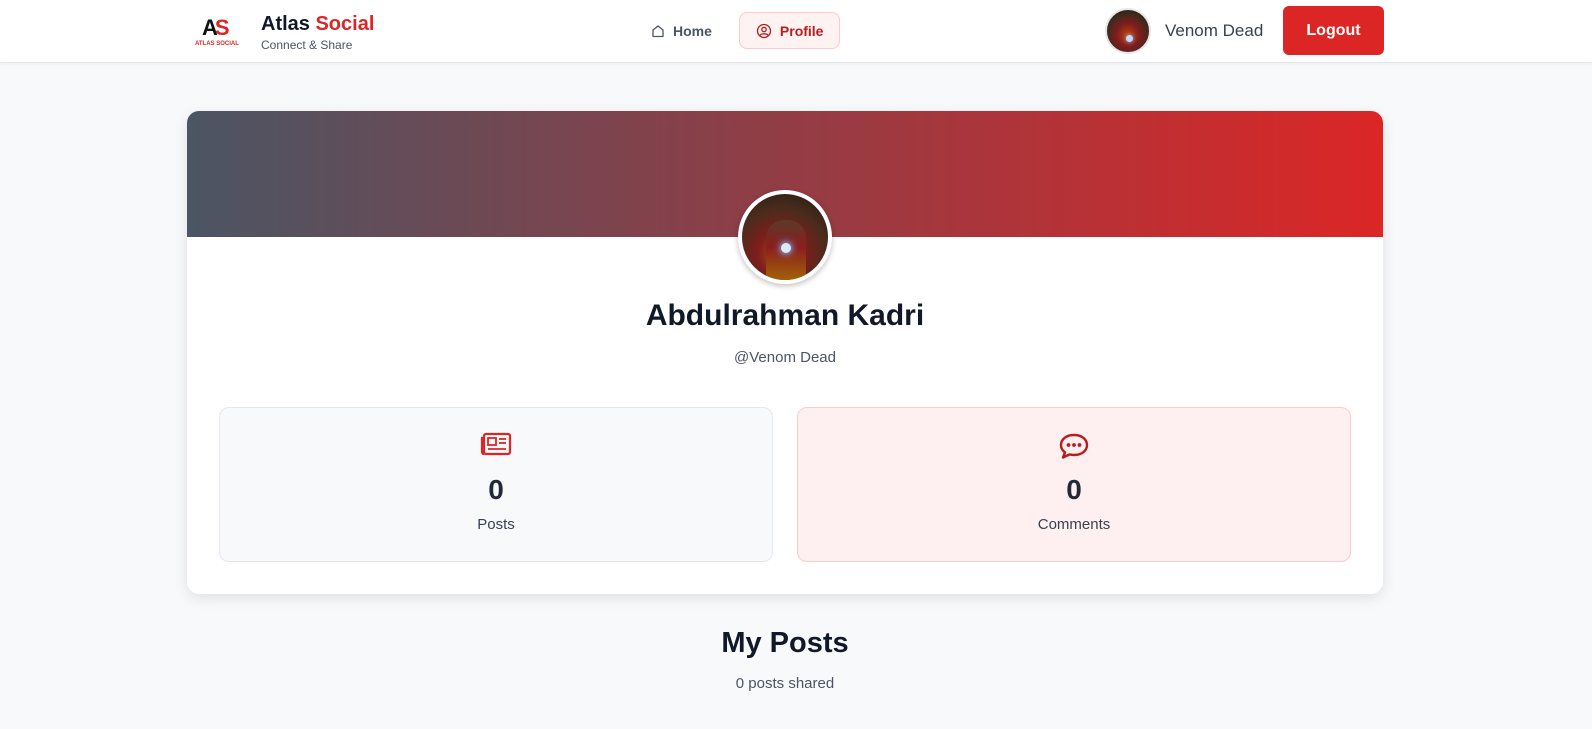 This screenshot has width=1592, height=729. I want to click on user-menu: Venom Dead, so click(1184, 31).